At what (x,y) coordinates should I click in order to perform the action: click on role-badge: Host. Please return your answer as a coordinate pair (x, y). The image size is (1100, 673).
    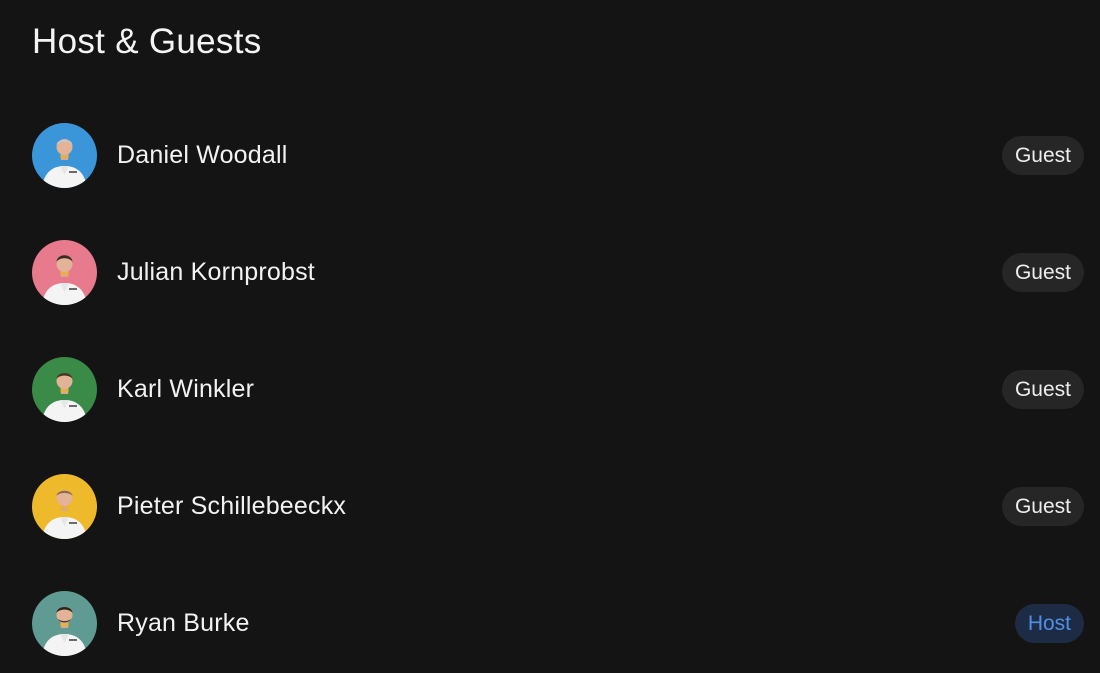
    Looking at the image, I should click on (1049, 623).